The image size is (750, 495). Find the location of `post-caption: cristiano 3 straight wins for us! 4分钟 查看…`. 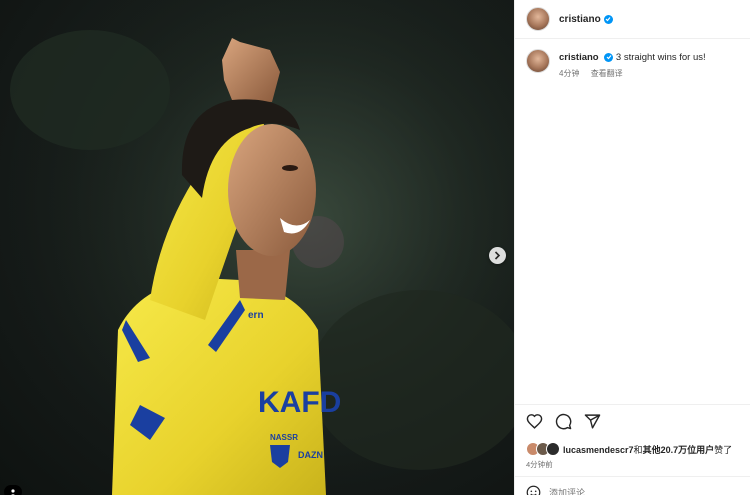

post-caption: cristiano 3 straight wins for us! 4分钟 查看… is located at coordinates (632, 59).